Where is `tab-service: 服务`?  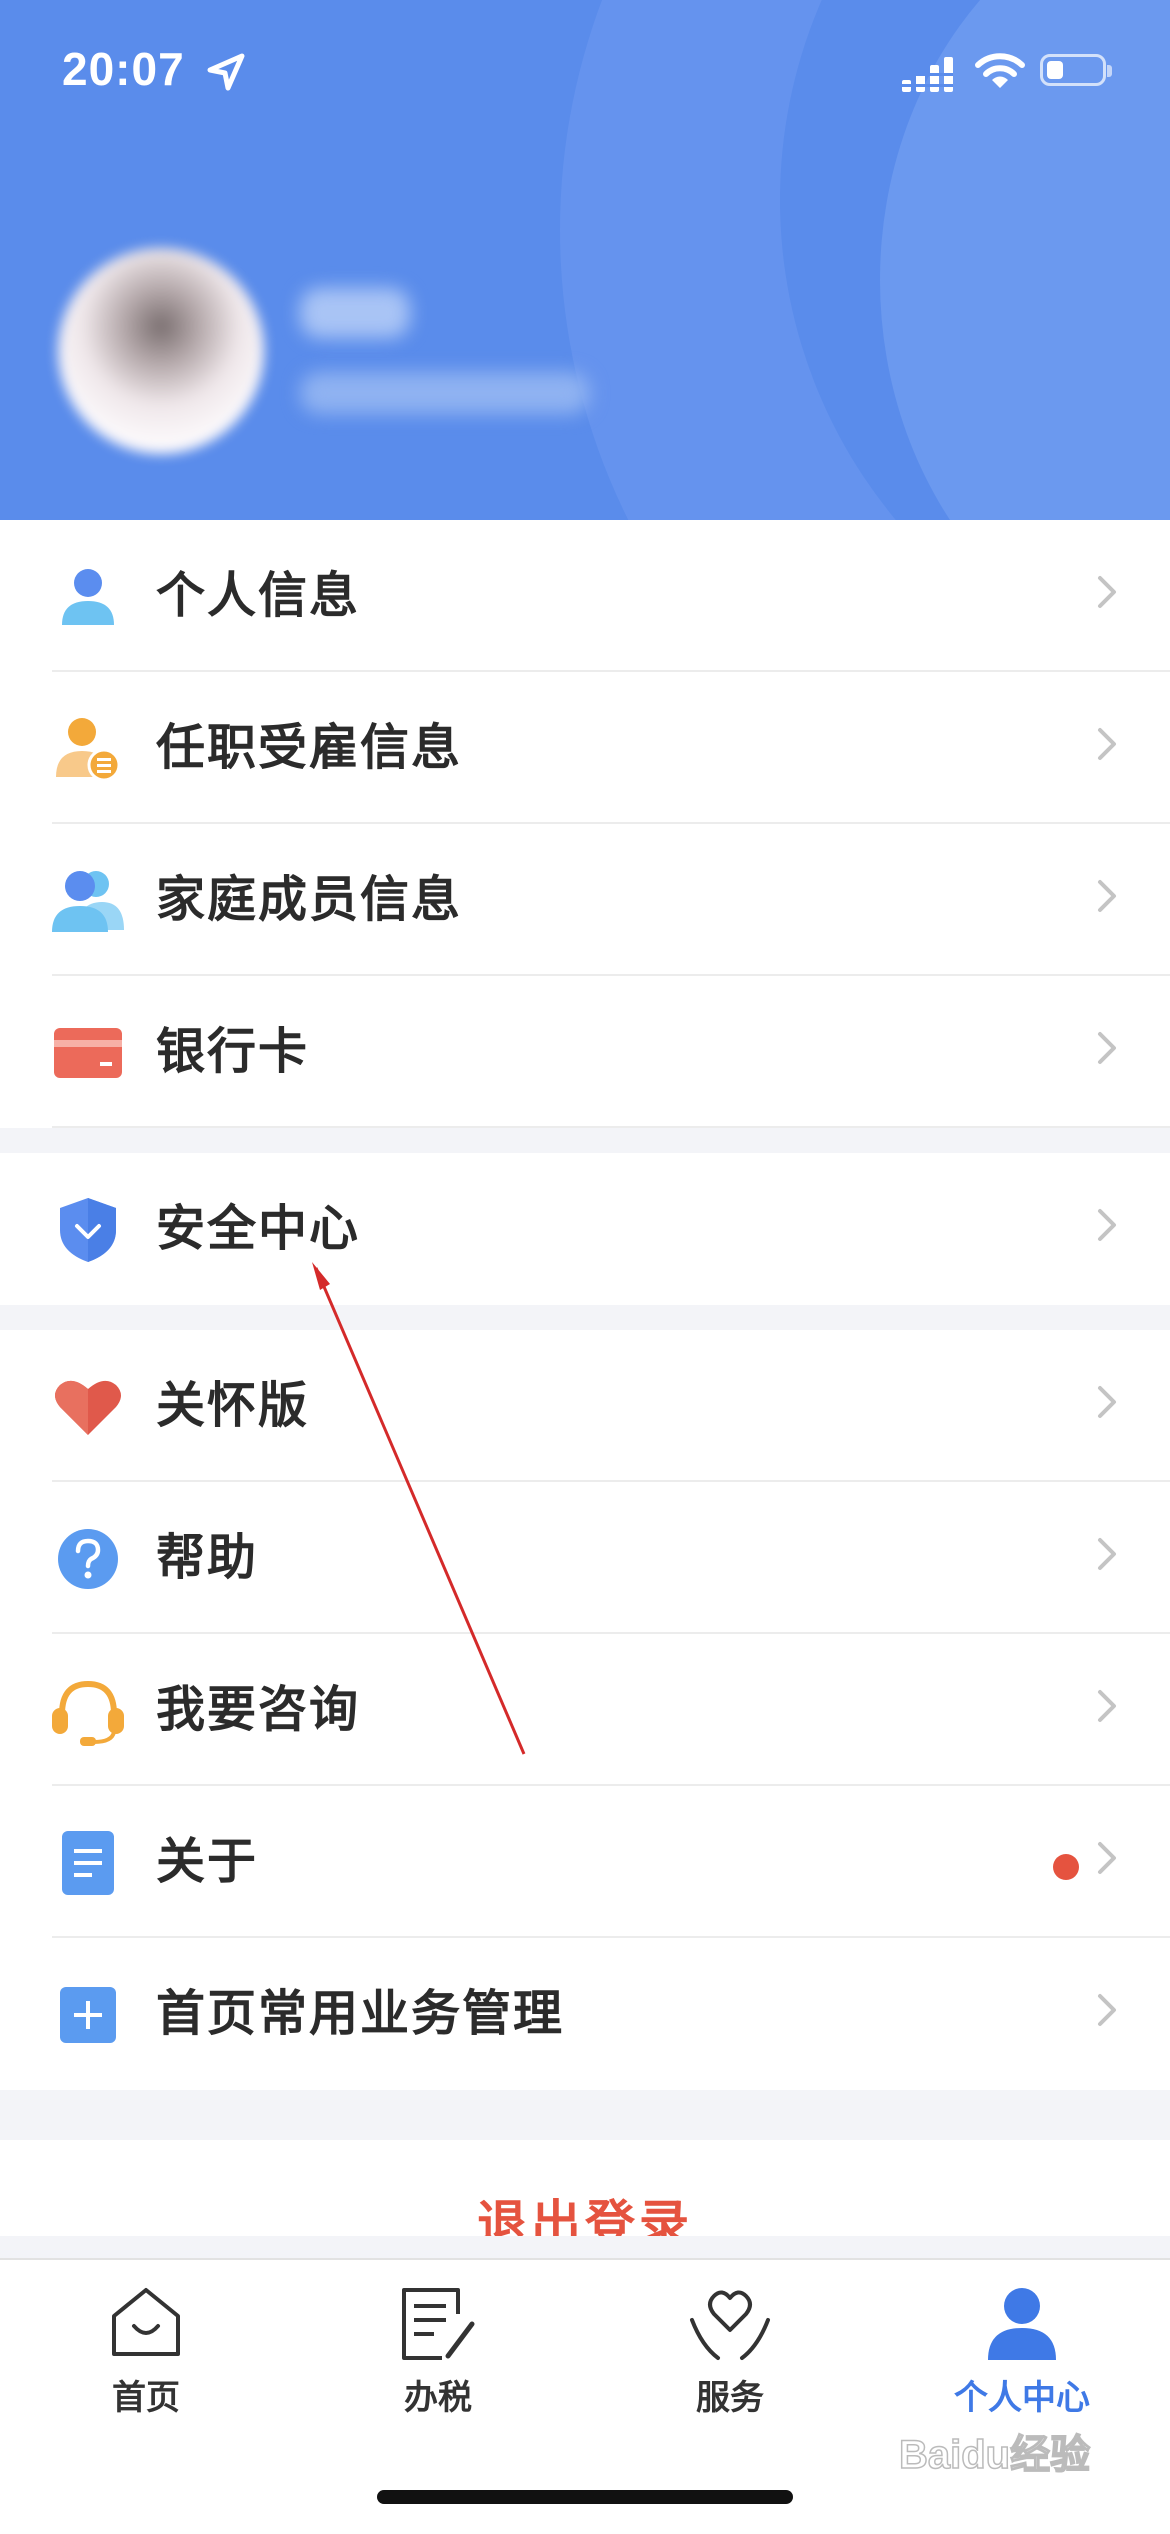 tab-service: 服务 is located at coordinates (730, 2345).